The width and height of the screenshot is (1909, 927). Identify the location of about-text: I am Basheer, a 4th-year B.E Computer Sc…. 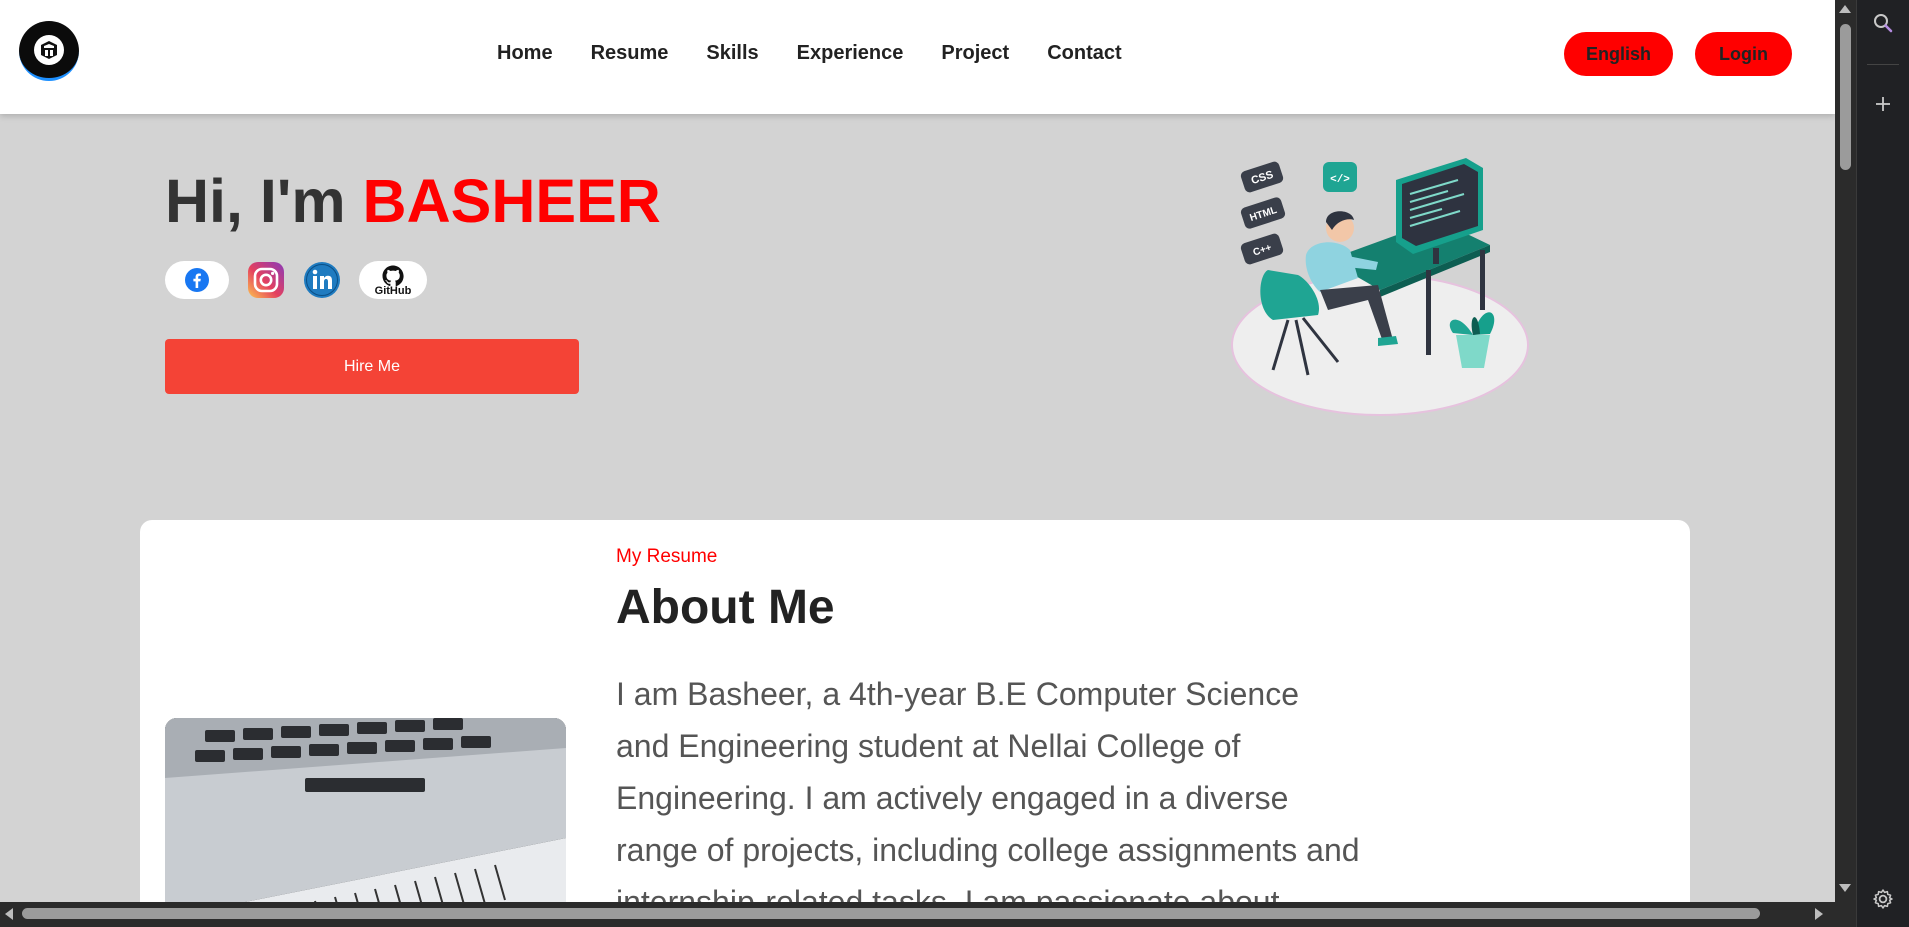
(988, 789).